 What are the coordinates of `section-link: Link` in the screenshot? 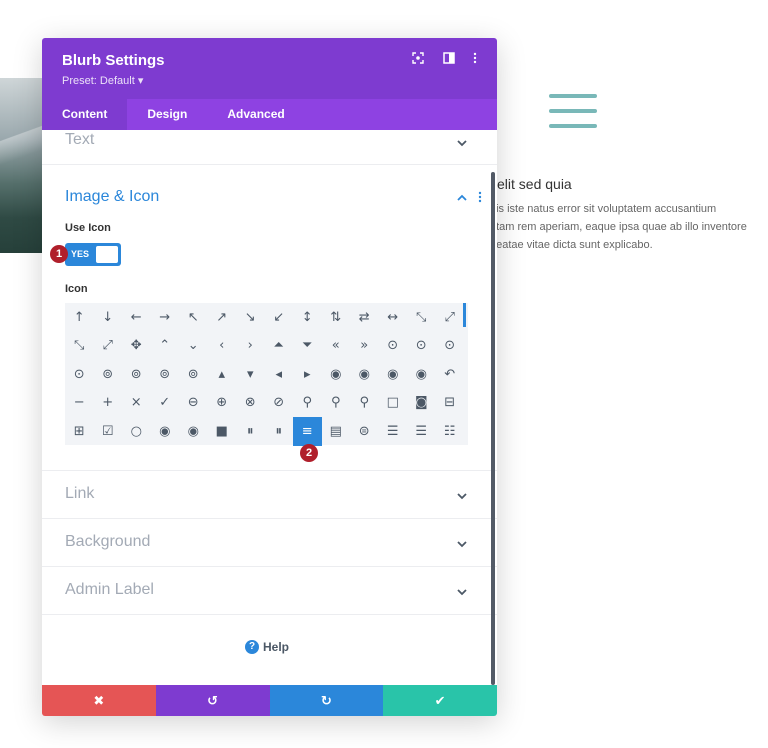 It's located at (269, 495).